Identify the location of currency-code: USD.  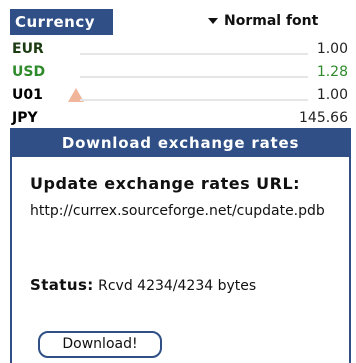
(29, 72).